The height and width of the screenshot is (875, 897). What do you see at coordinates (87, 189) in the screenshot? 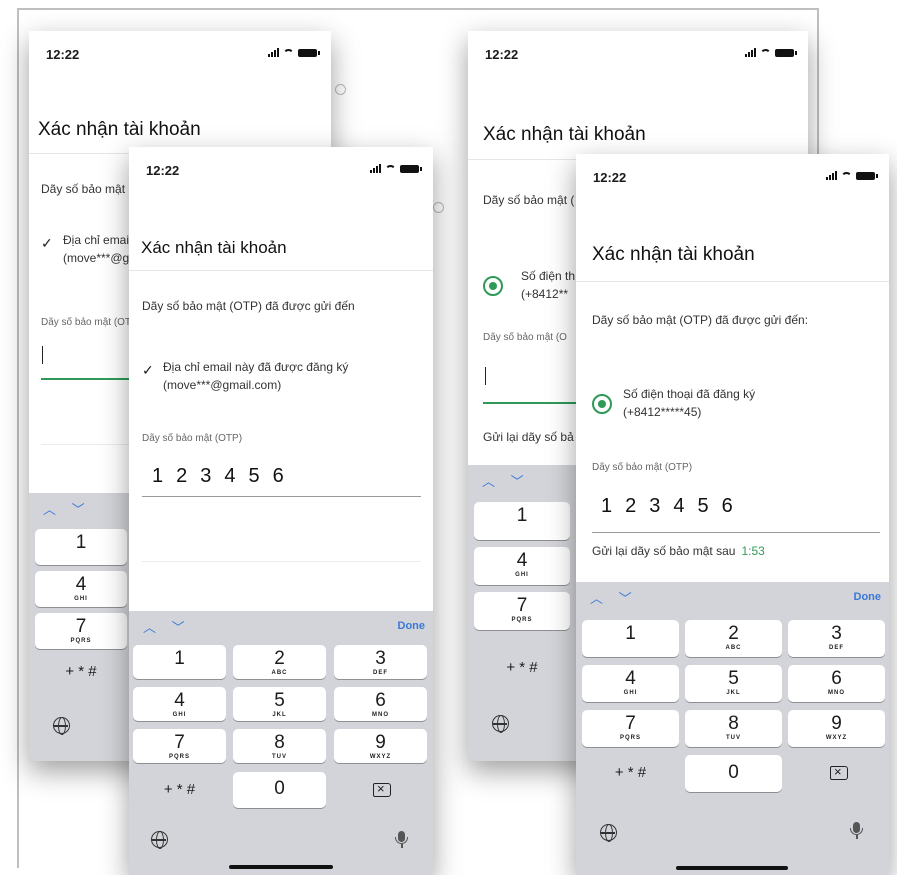
I see `otp-sent-text: Dãy số bảo mật (` at bounding box center [87, 189].